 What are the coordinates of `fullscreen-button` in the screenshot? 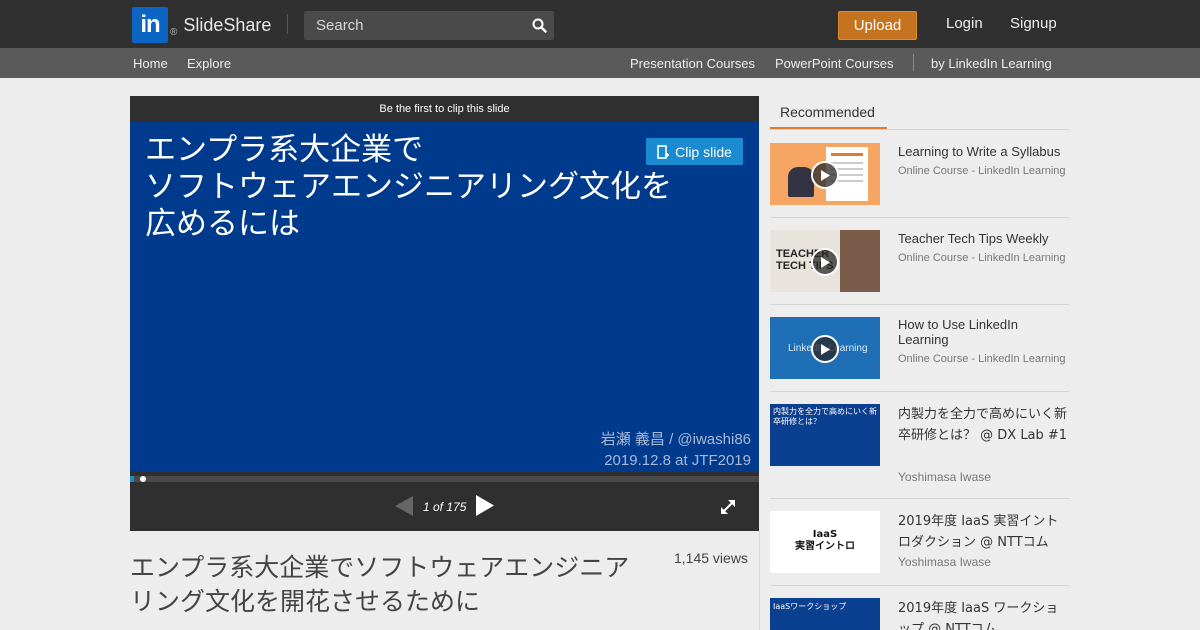 It's located at (728, 509).